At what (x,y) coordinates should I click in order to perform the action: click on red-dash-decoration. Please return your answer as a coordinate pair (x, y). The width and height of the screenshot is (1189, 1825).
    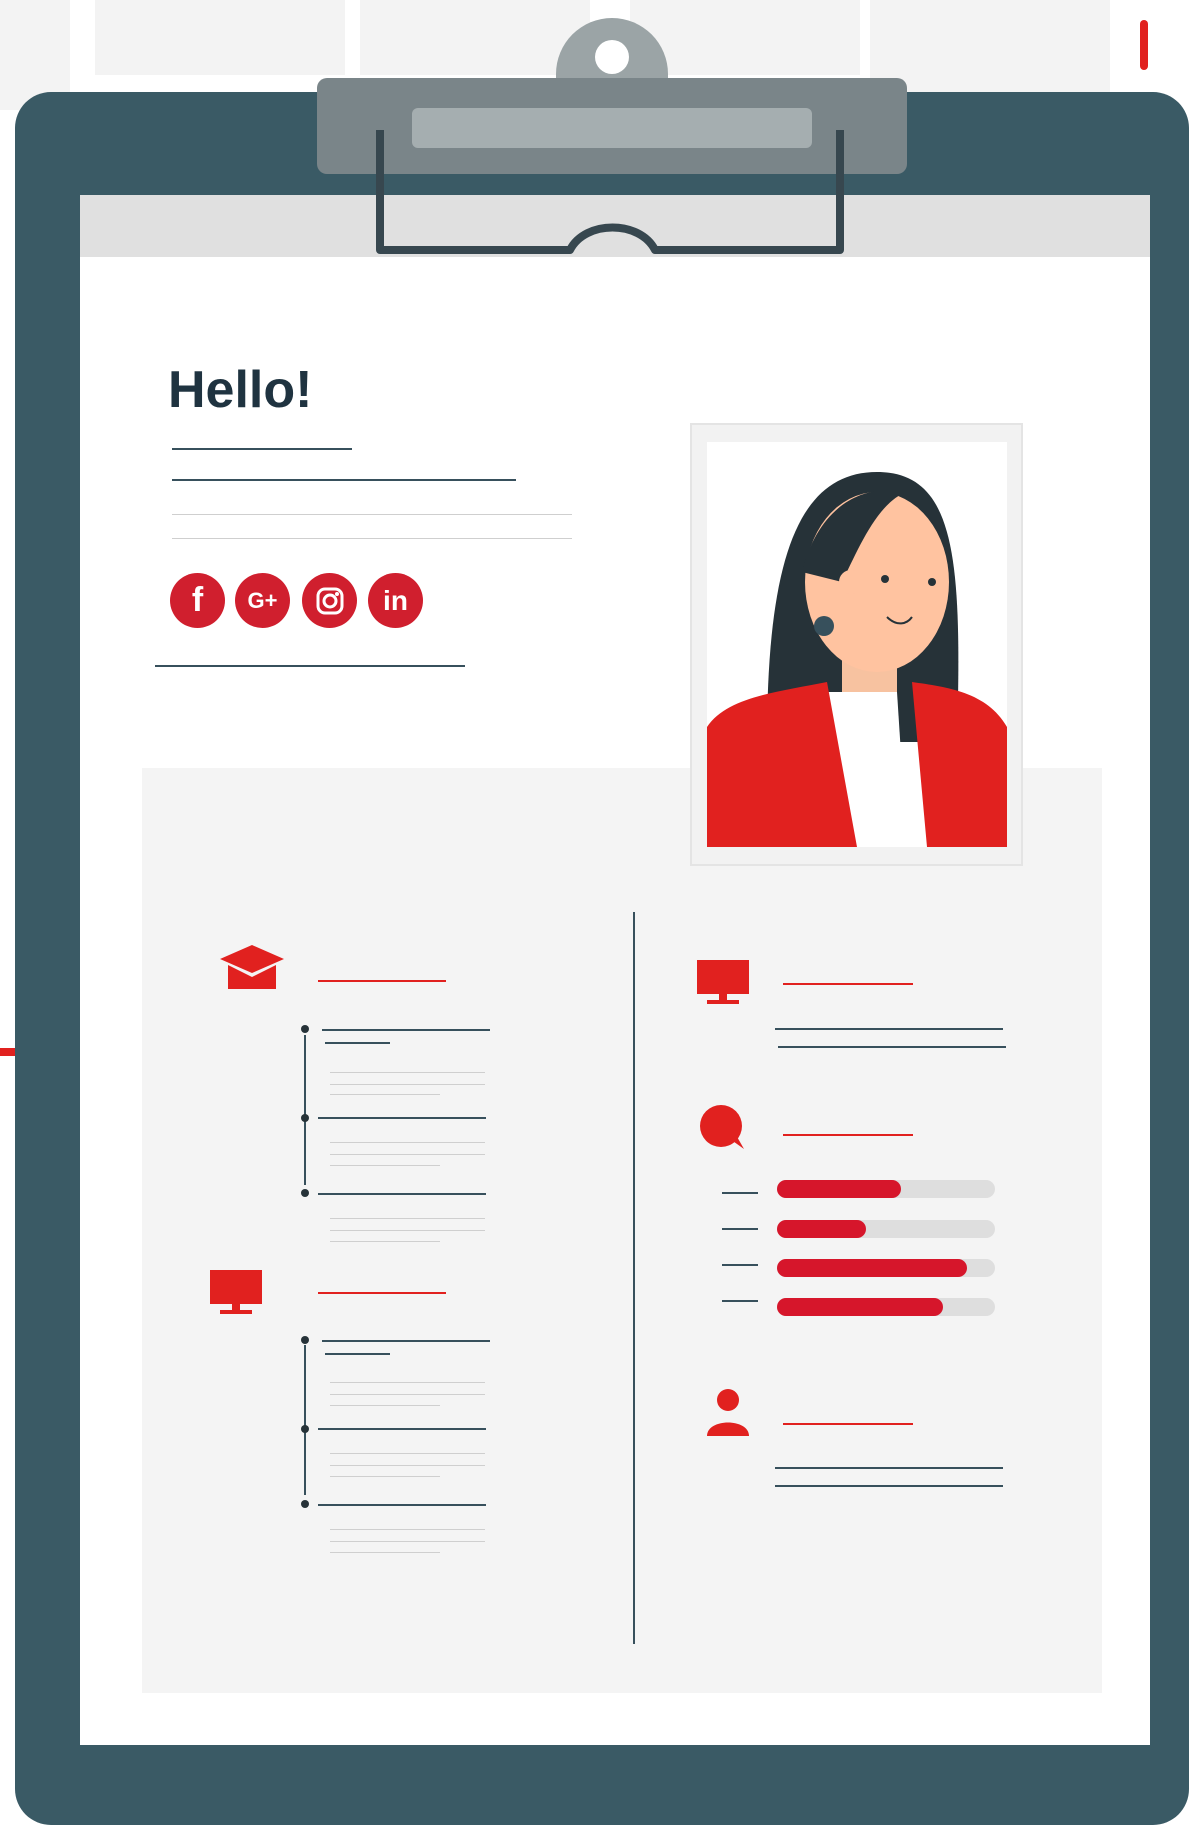
    Looking at the image, I should click on (1144, 45).